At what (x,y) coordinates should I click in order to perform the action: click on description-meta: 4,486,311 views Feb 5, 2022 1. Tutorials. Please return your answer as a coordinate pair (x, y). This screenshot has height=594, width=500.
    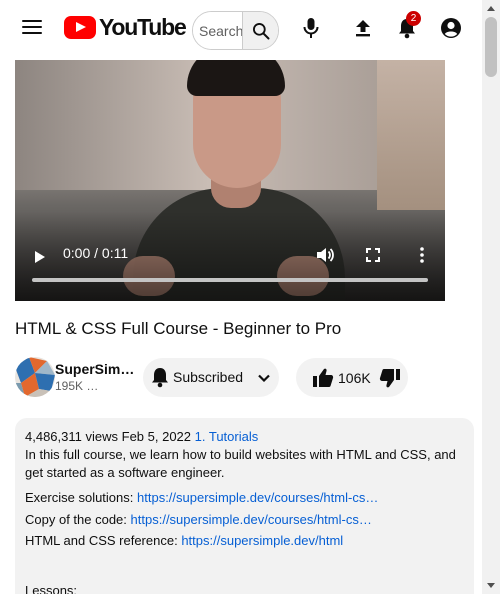
    Looking at the image, I should click on (141, 437).